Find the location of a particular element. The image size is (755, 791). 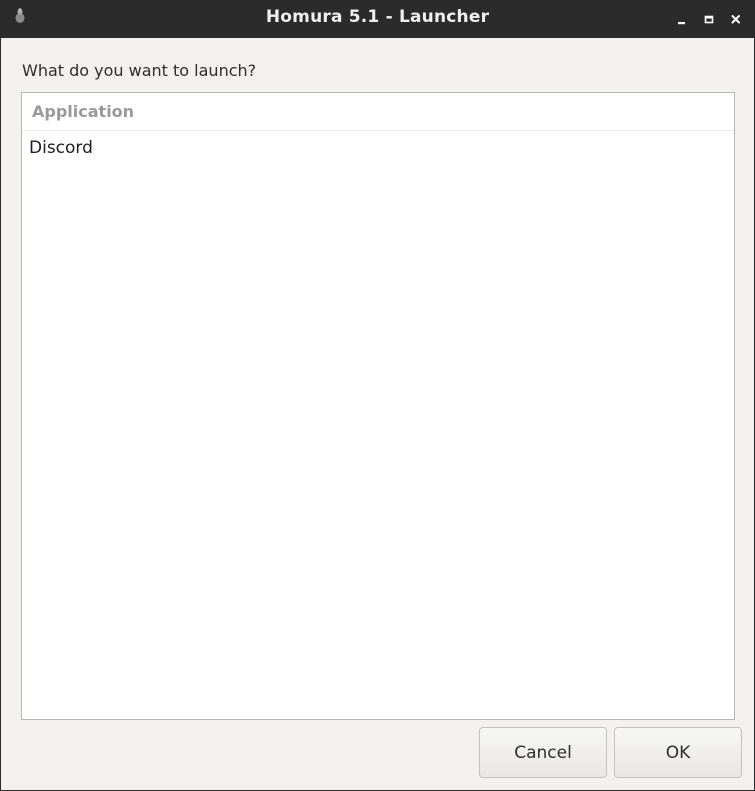

cancel-button: Cancel is located at coordinates (543, 752).